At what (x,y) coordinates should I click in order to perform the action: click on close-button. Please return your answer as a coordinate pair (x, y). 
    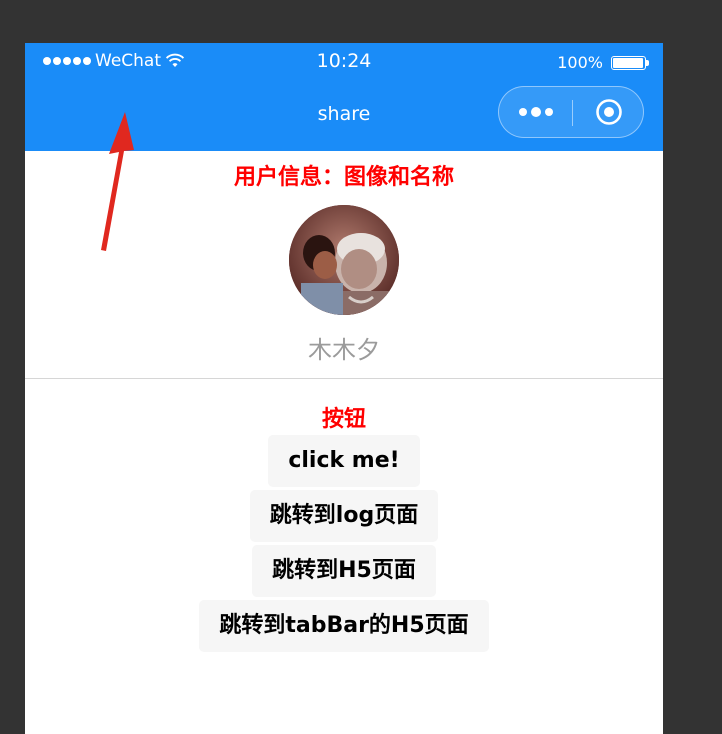
    Looking at the image, I should click on (609, 112).